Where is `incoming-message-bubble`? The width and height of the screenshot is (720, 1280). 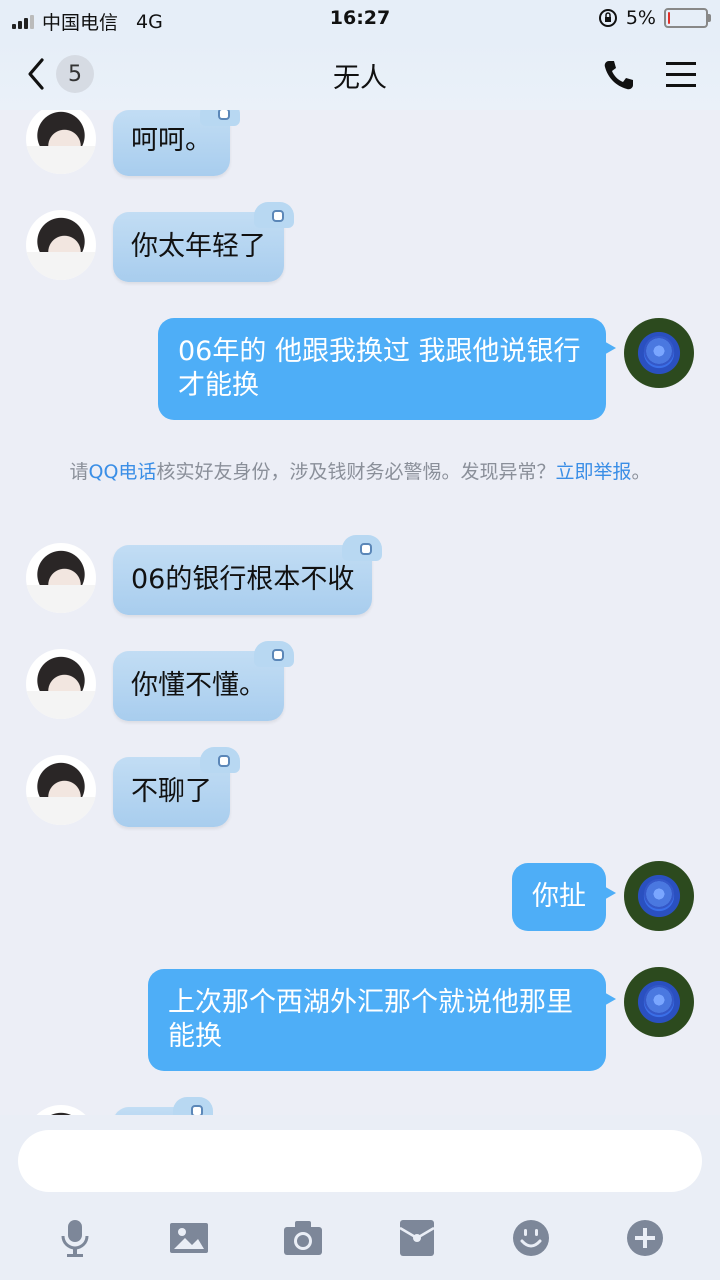
incoming-message-bubble is located at coordinates (163, 1106).